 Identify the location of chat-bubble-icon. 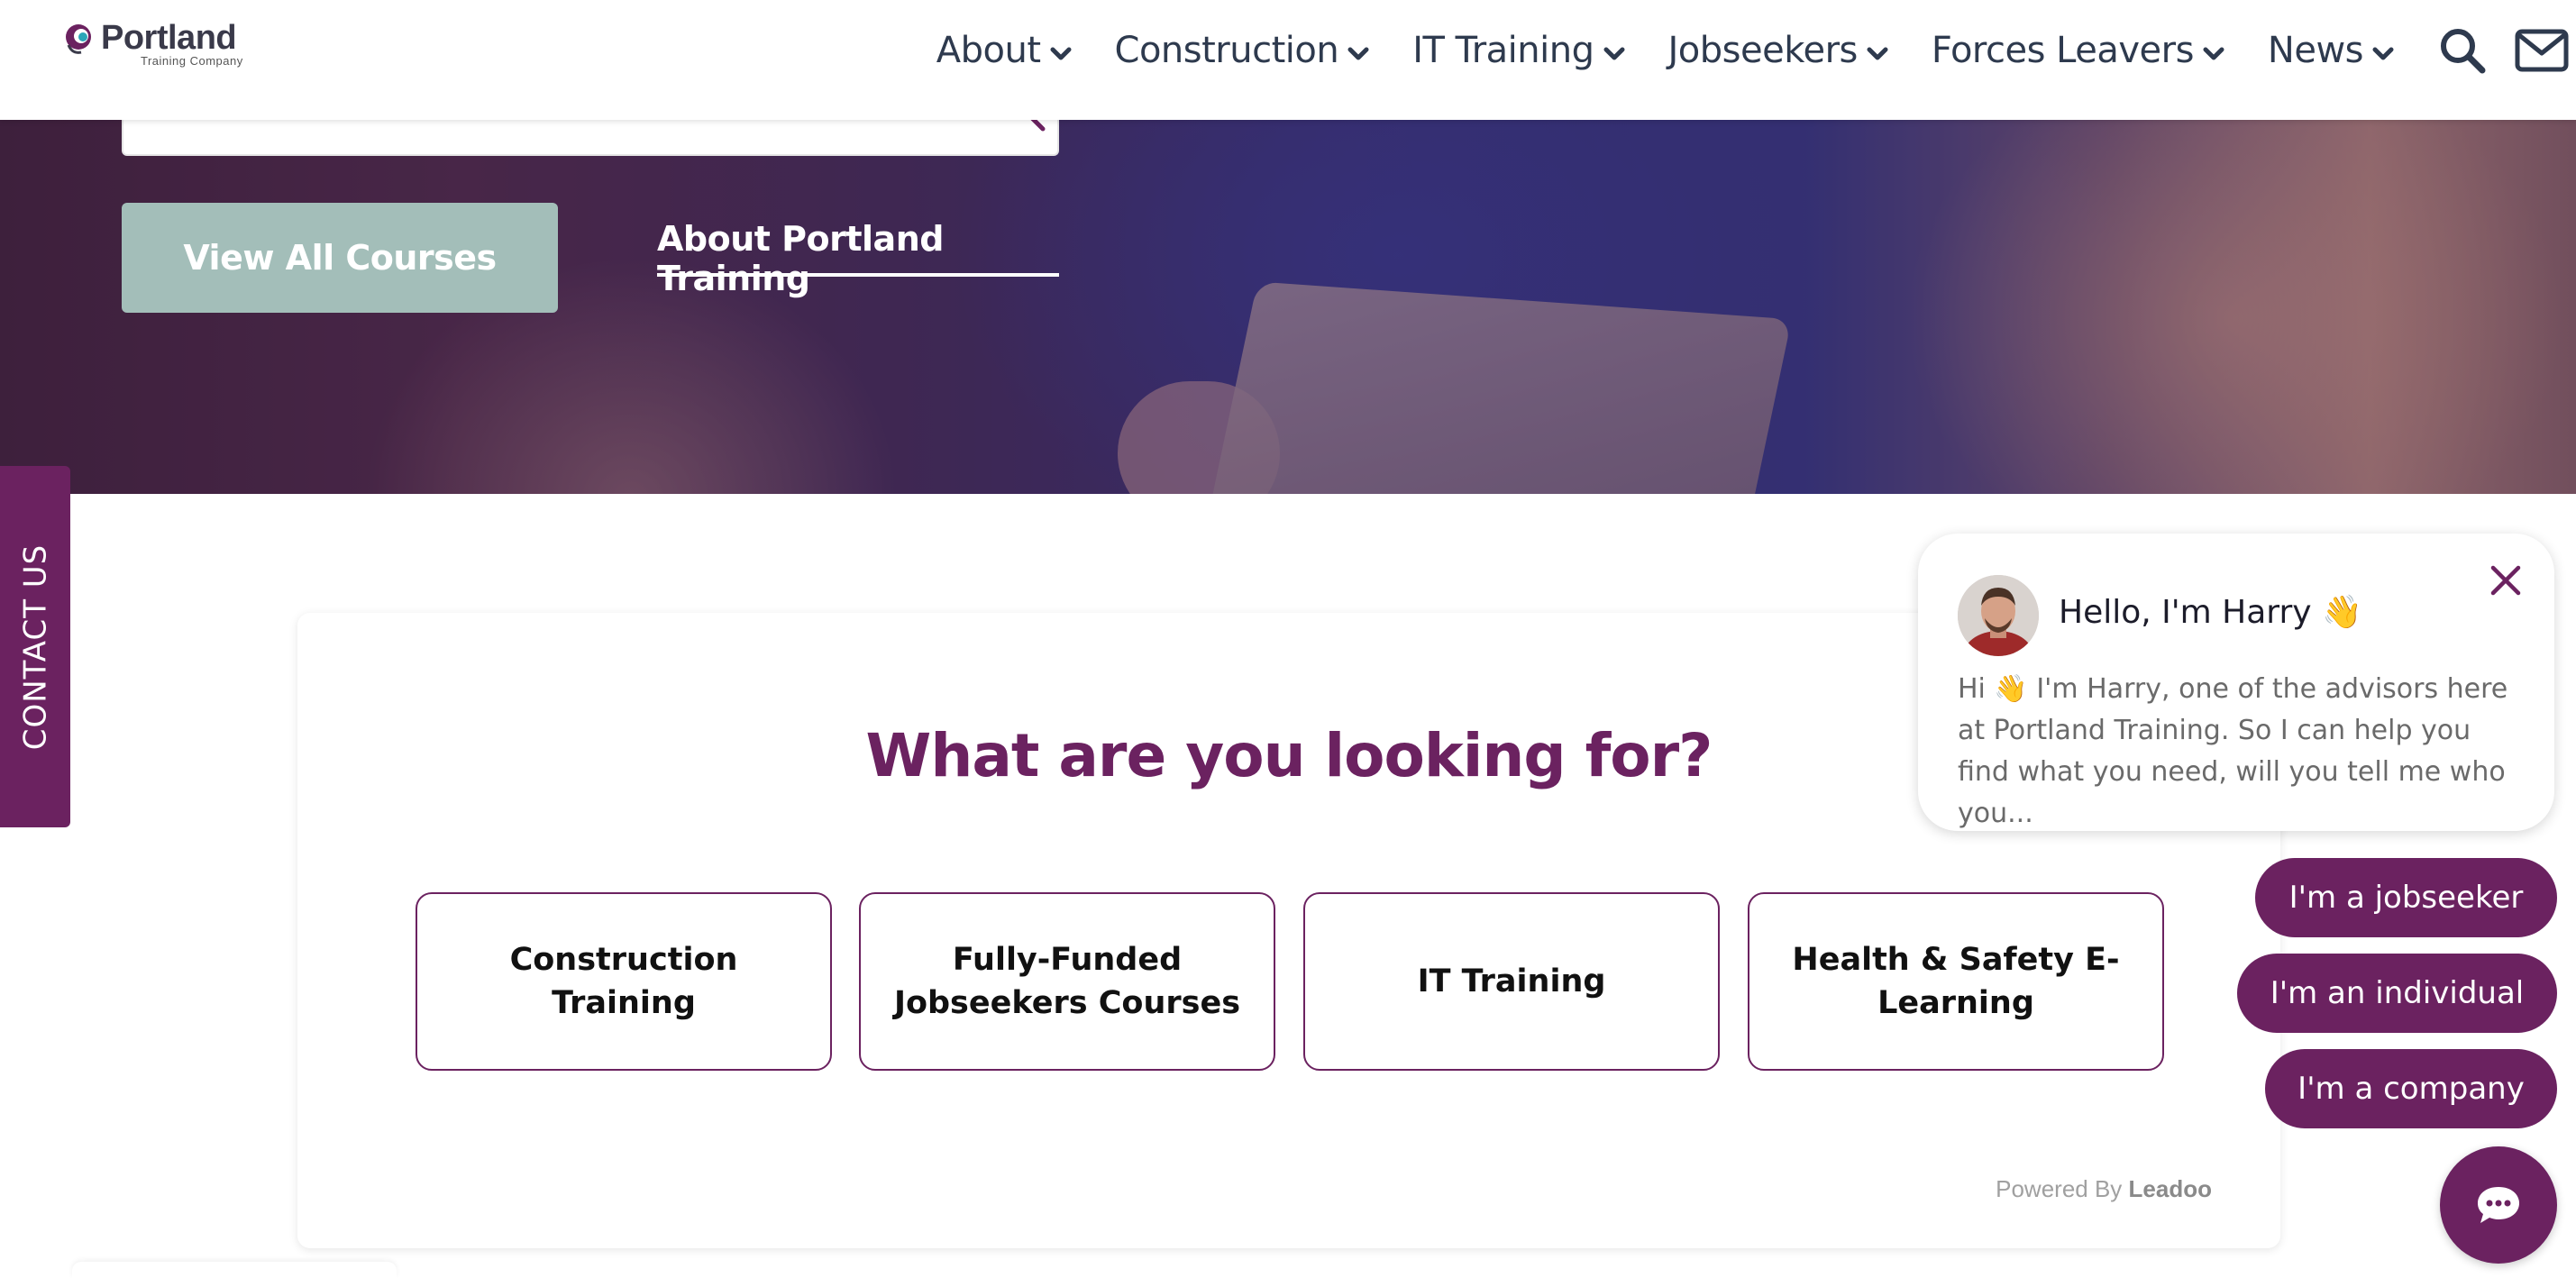
(2498, 1205).